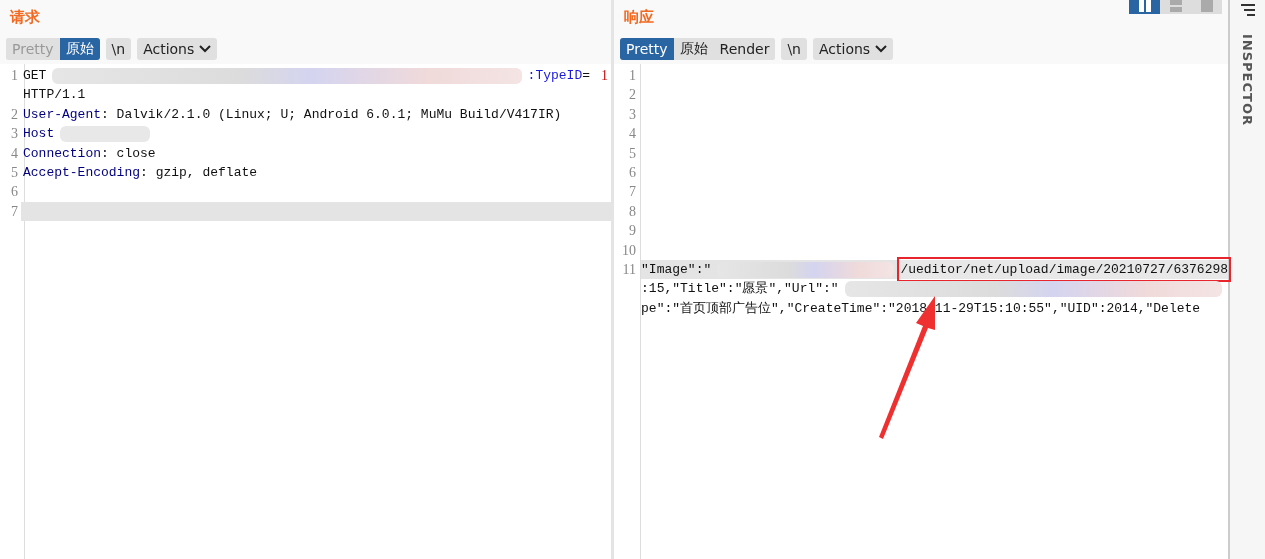 Image resolution: width=1265 pixels, height=559 pixels. Describe the element at coordinates (1247, 10) in the screenshot. I see `menu-icon` at that location.